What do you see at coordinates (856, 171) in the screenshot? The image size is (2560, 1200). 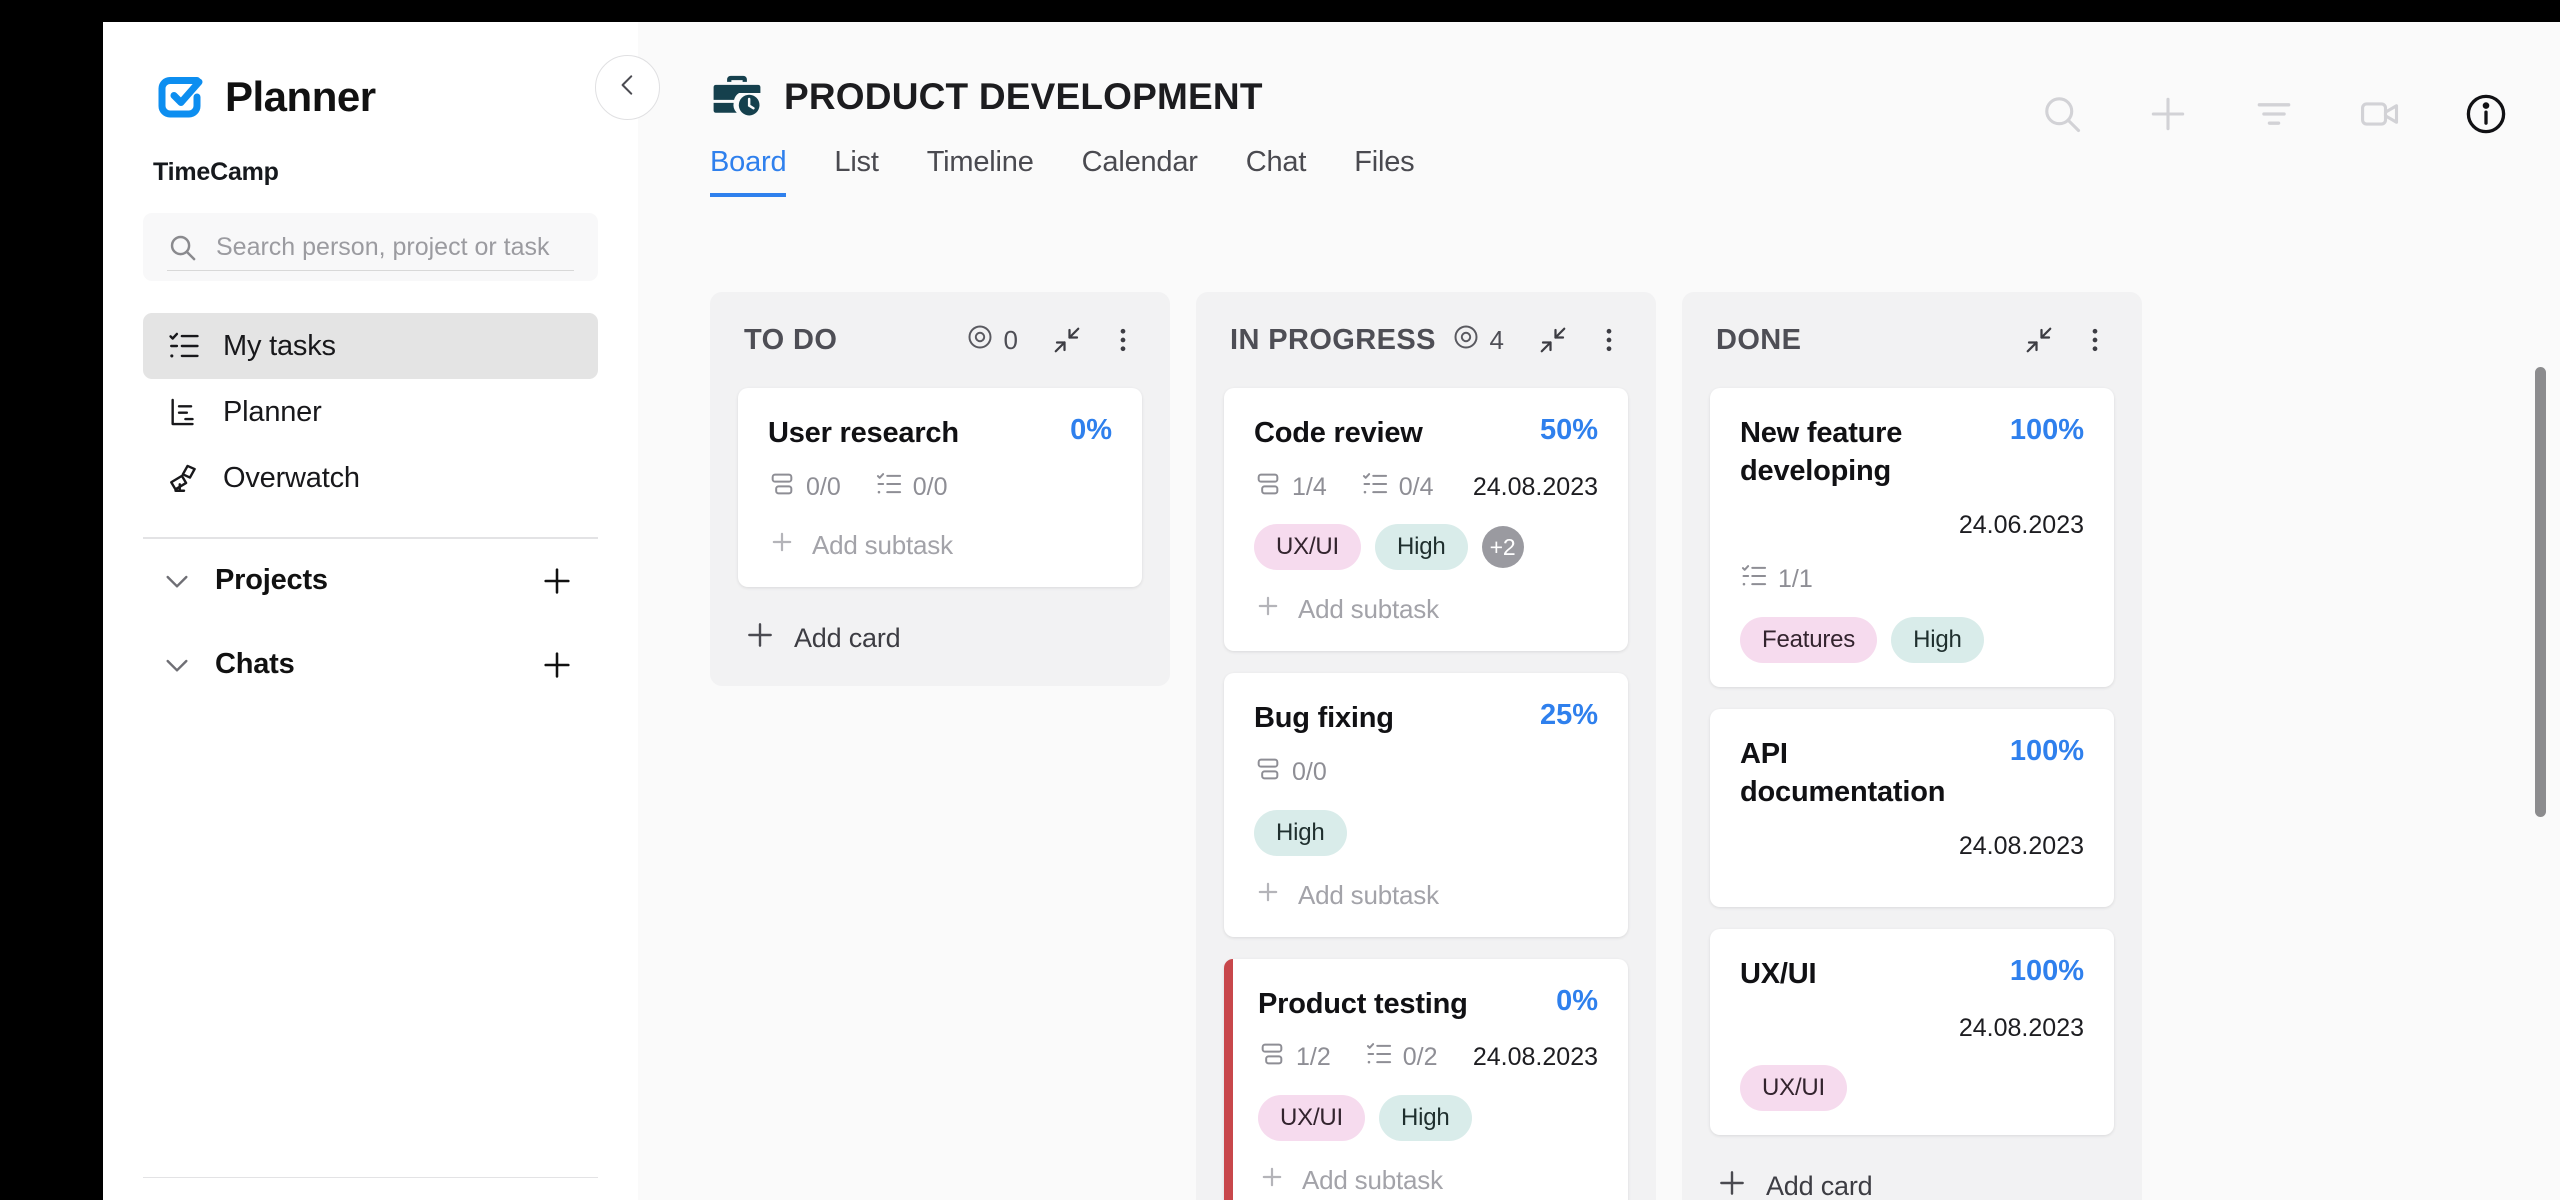 I see `tab-list: List` at bounding box center [856, 171].